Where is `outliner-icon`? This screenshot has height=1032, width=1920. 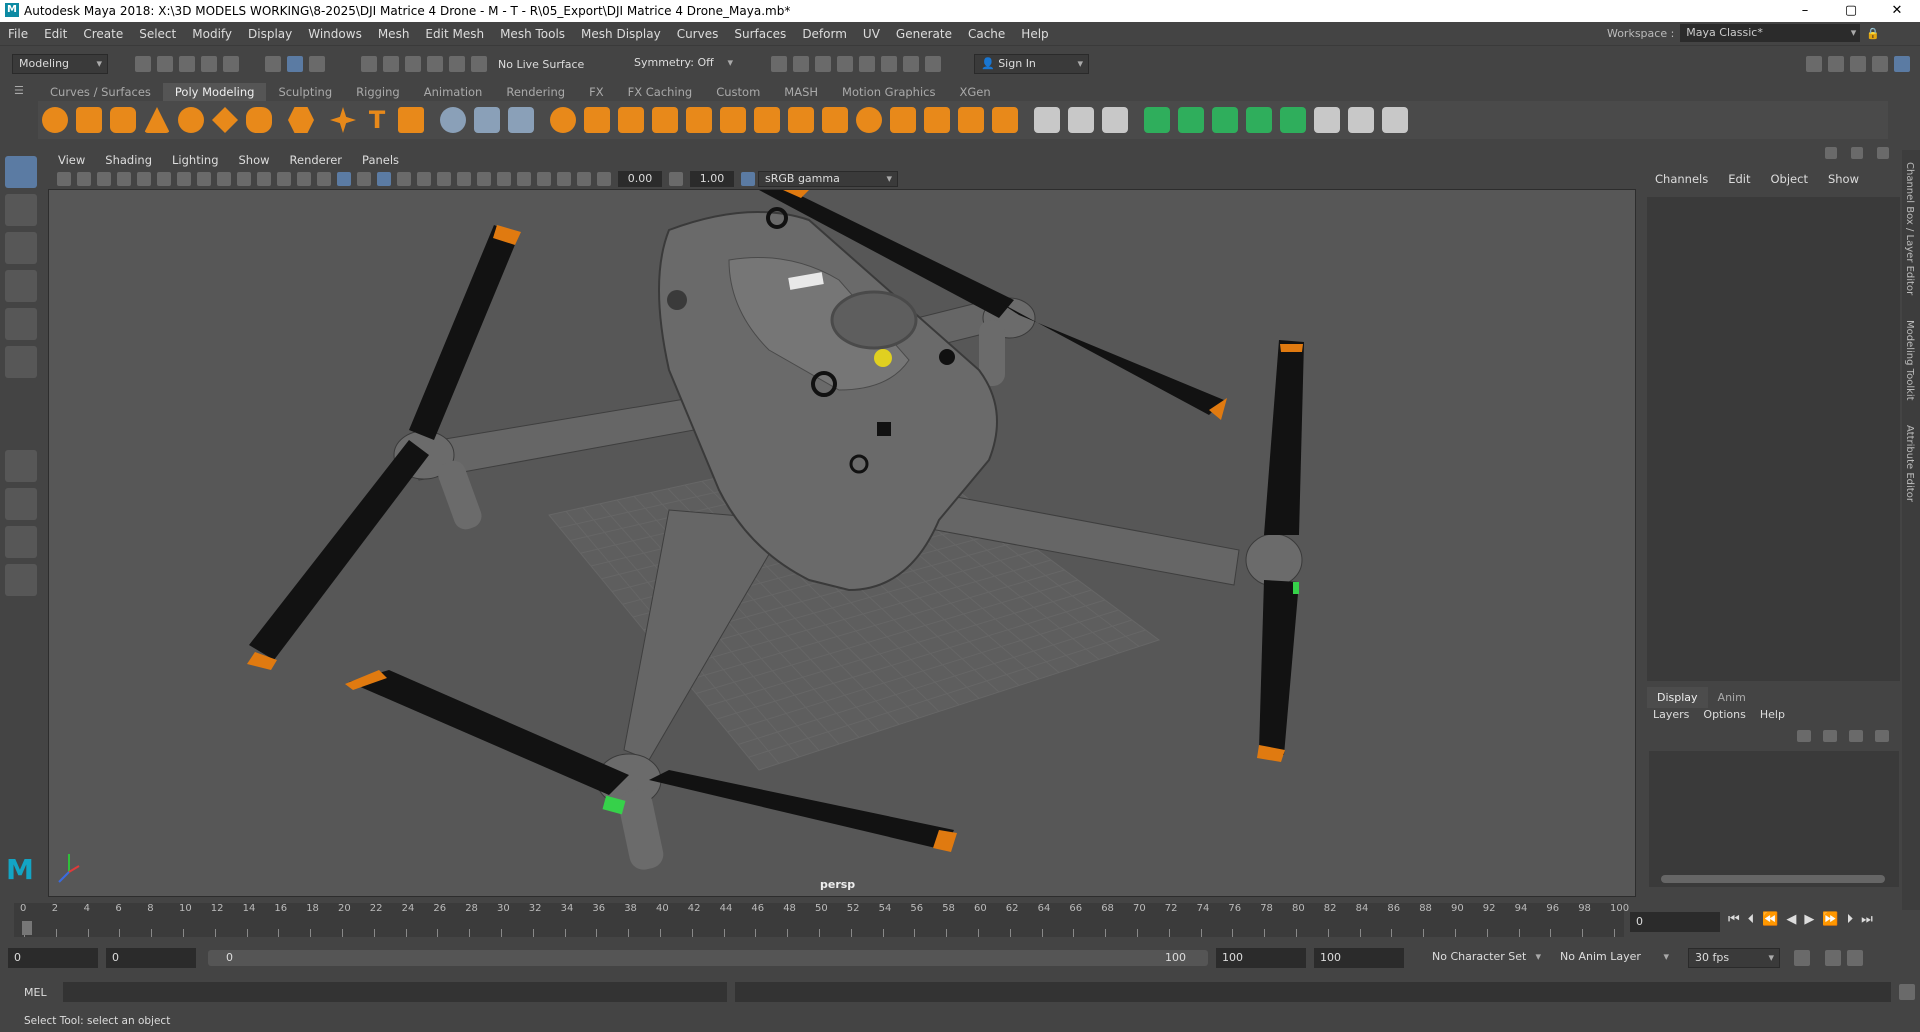 outliner-icon is located at coordinates (21, 580).